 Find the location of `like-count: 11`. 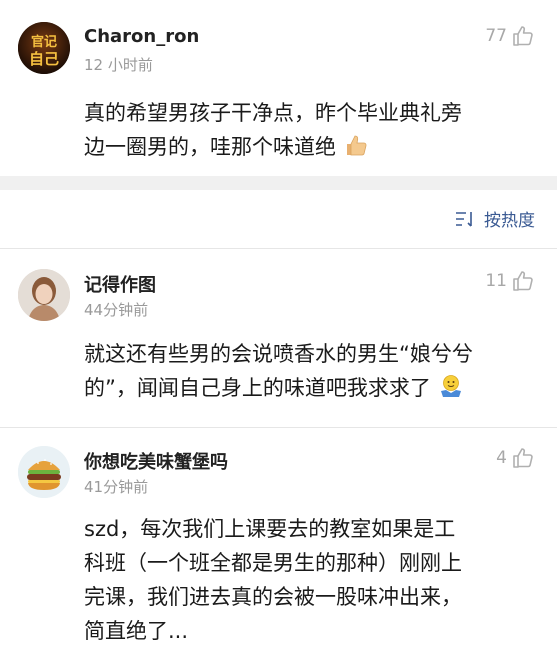

like-count: 11 is located at coordinates (496, 281).